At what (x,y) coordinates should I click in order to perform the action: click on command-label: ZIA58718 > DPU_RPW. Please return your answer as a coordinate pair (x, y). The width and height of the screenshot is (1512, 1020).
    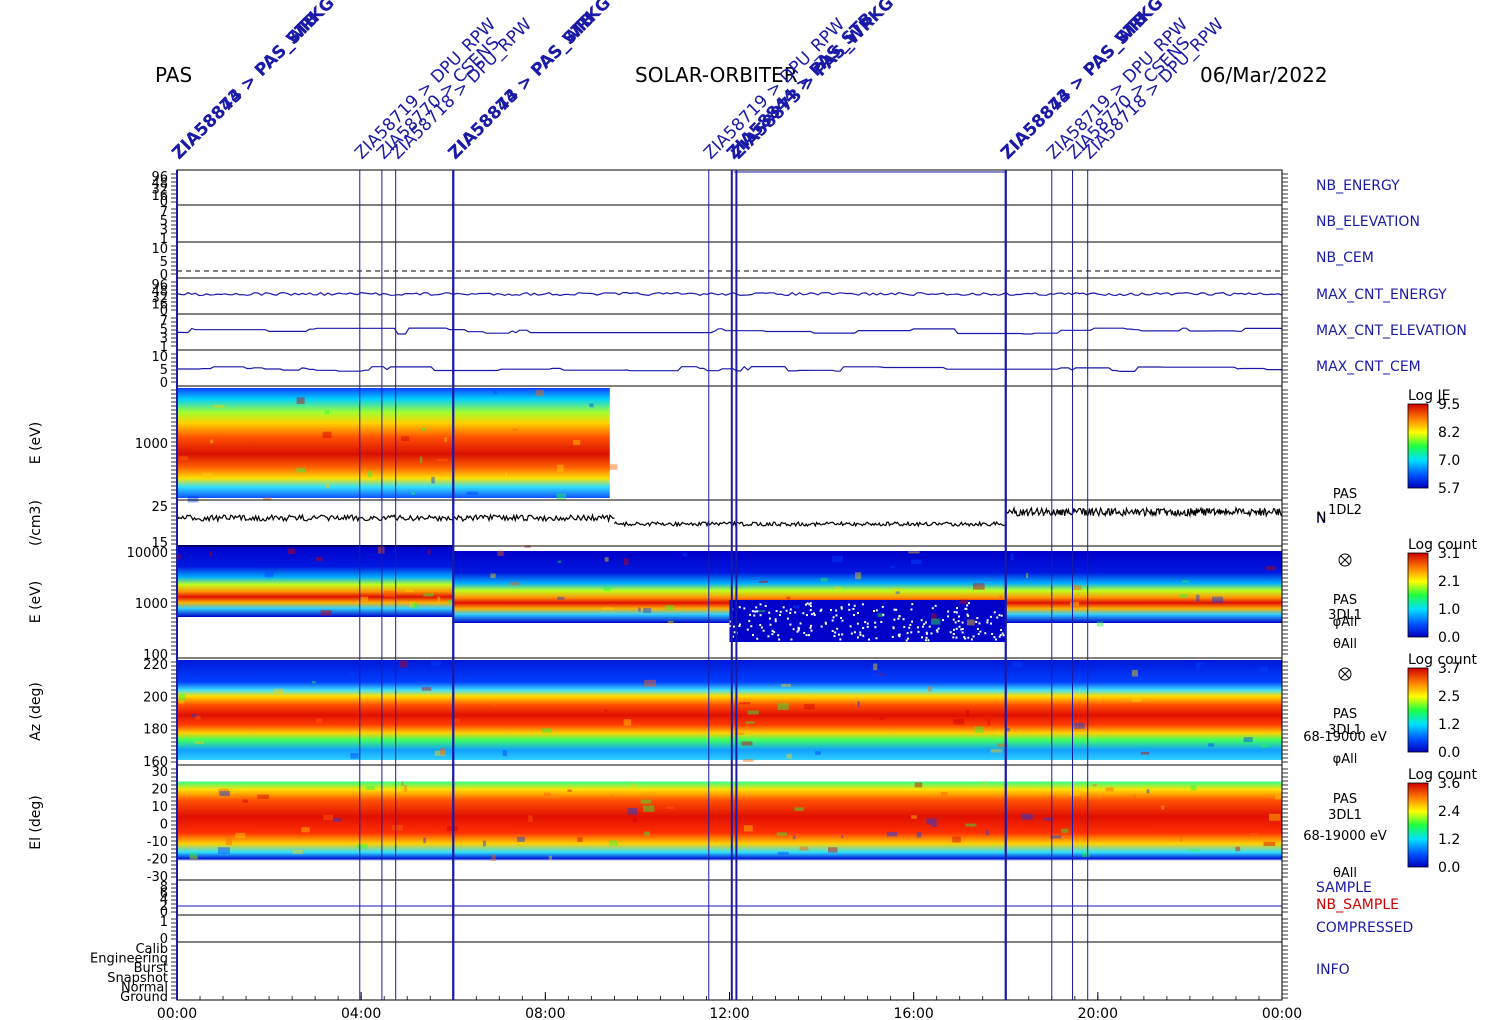
    Looking at the image, I should click on (1153, 88).